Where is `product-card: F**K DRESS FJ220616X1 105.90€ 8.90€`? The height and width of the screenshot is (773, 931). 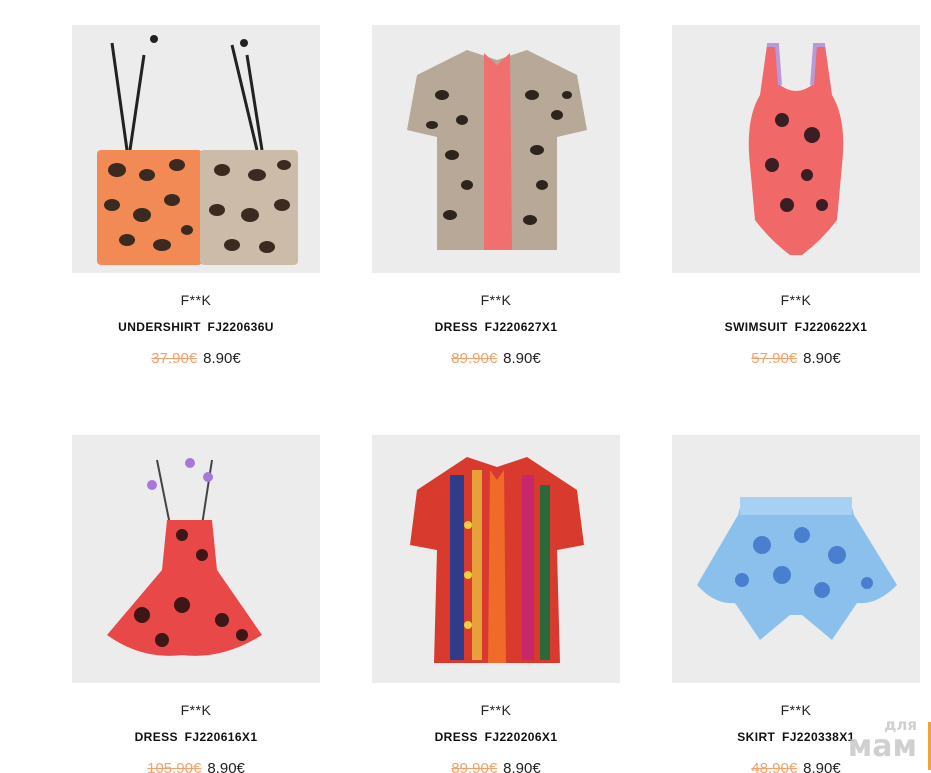 product-card: F**K DRESS FJ220616X1 105.90€ 8.90€ is located at coordinates (196, 604).